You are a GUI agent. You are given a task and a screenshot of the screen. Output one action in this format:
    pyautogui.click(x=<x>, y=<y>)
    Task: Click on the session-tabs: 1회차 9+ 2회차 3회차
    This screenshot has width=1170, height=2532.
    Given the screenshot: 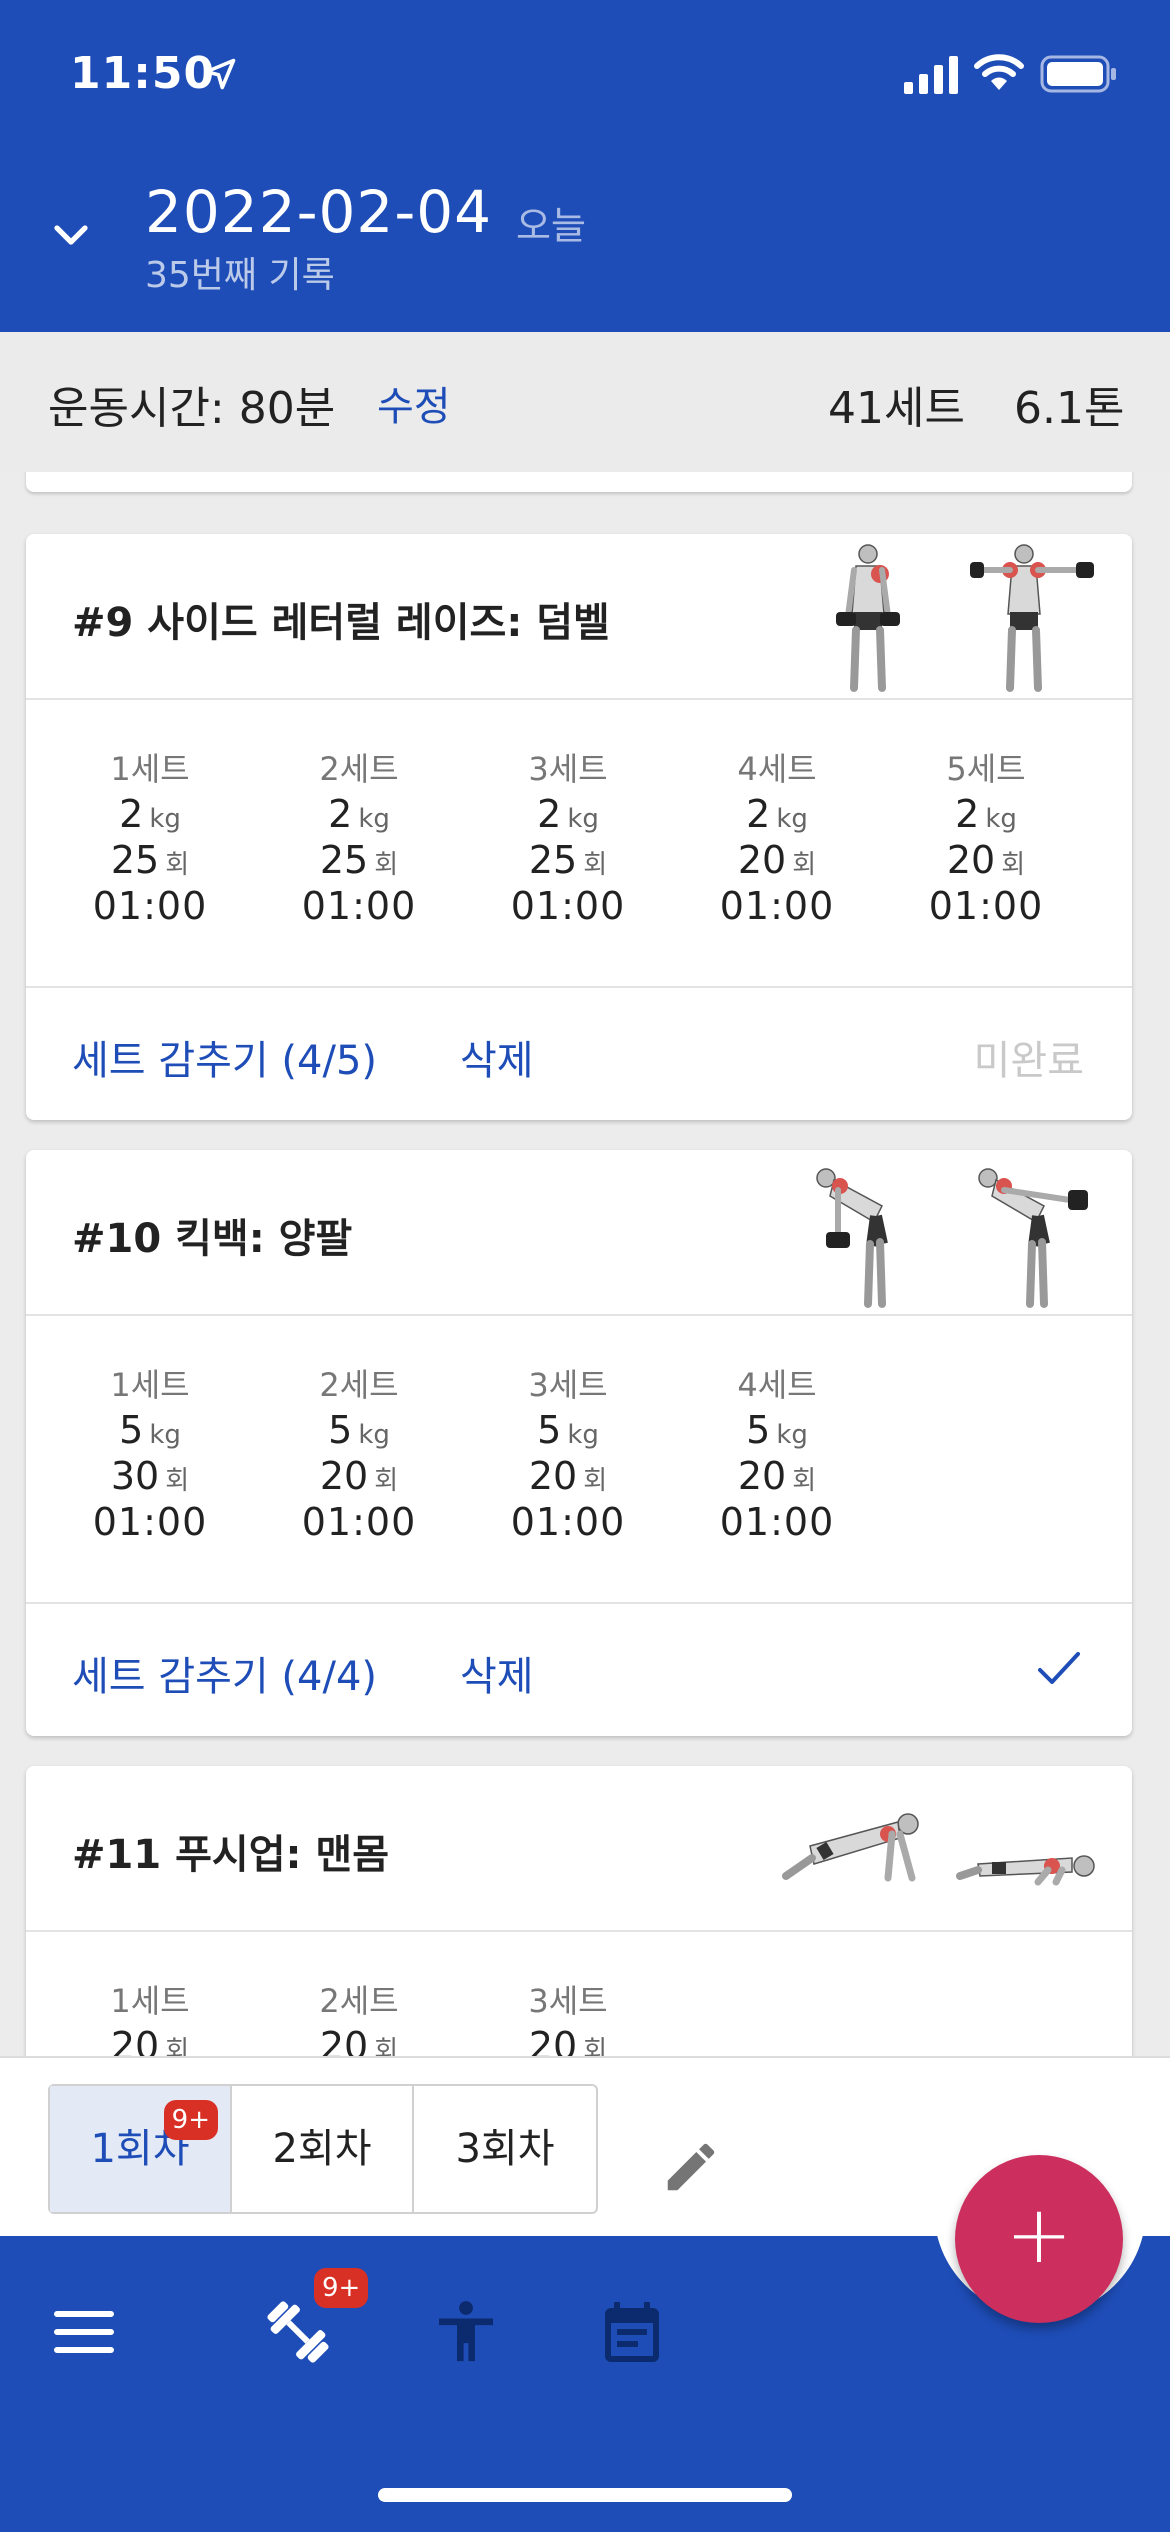 What is the action you would take?
    pyautogui.click(x=323, y=2149)
    